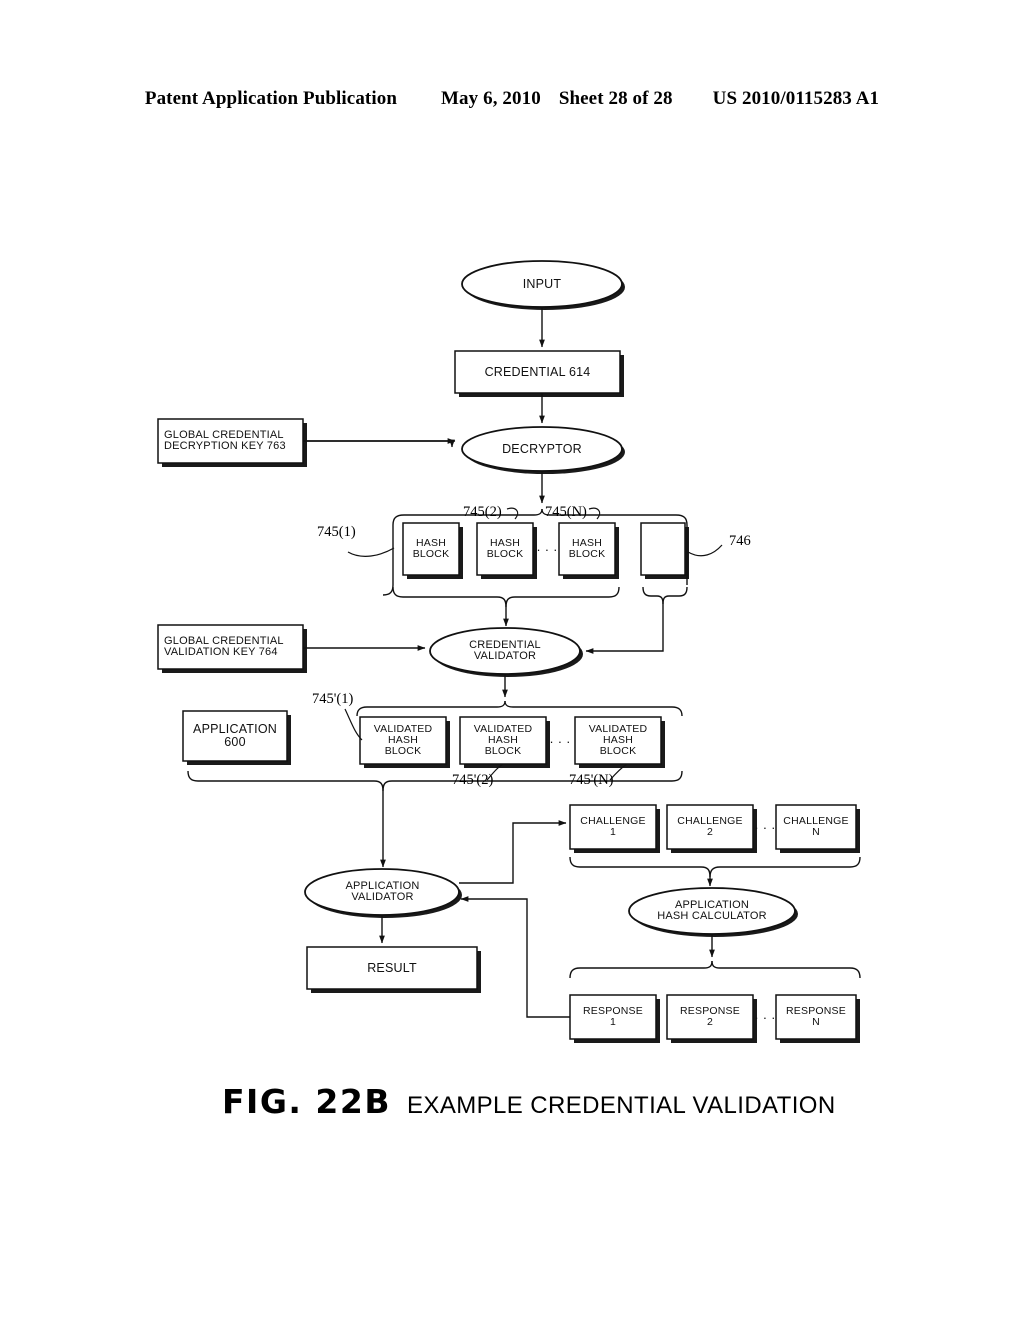  What do you see at coordinates (621, 1105) in the screenshot?
I see `figure-title: EXAMPLE CREDENTIAL VALIDATION` at bounding box center [621, 1105].